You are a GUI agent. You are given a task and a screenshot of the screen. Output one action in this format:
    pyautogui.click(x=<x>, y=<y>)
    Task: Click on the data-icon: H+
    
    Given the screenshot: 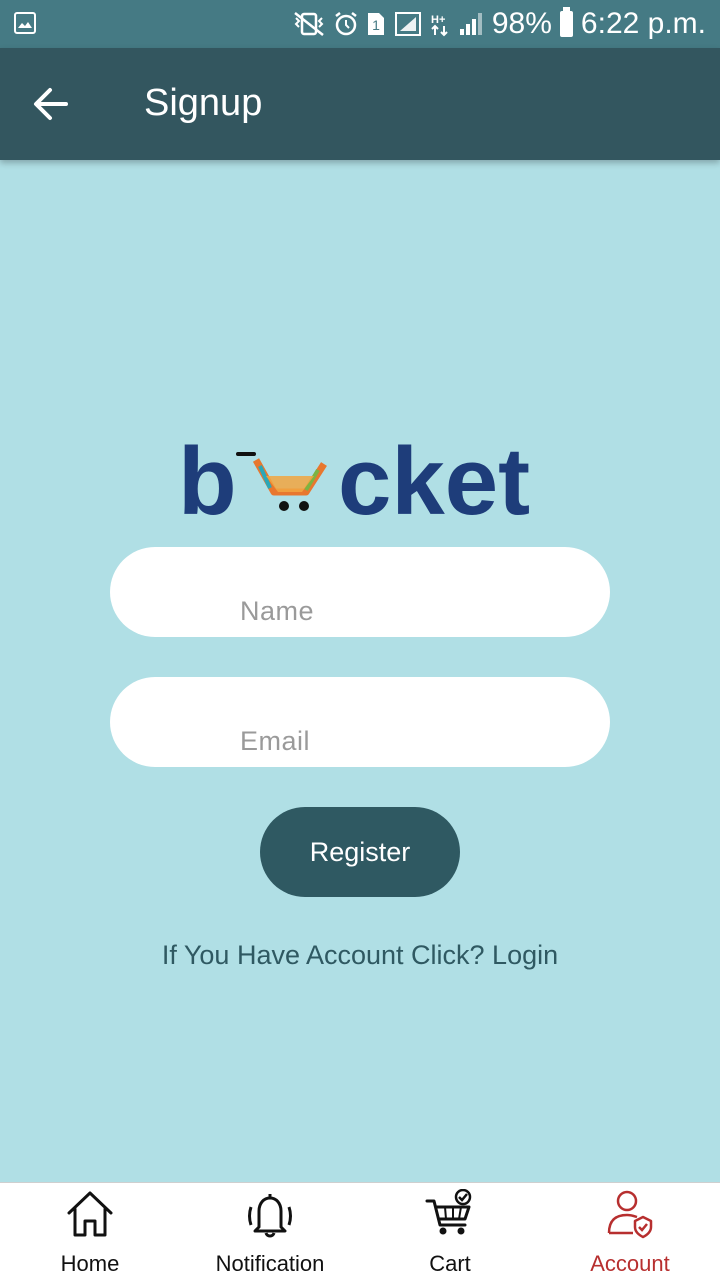 What is the action you would take?
    pyautogui.click(x=440, y=24)
    